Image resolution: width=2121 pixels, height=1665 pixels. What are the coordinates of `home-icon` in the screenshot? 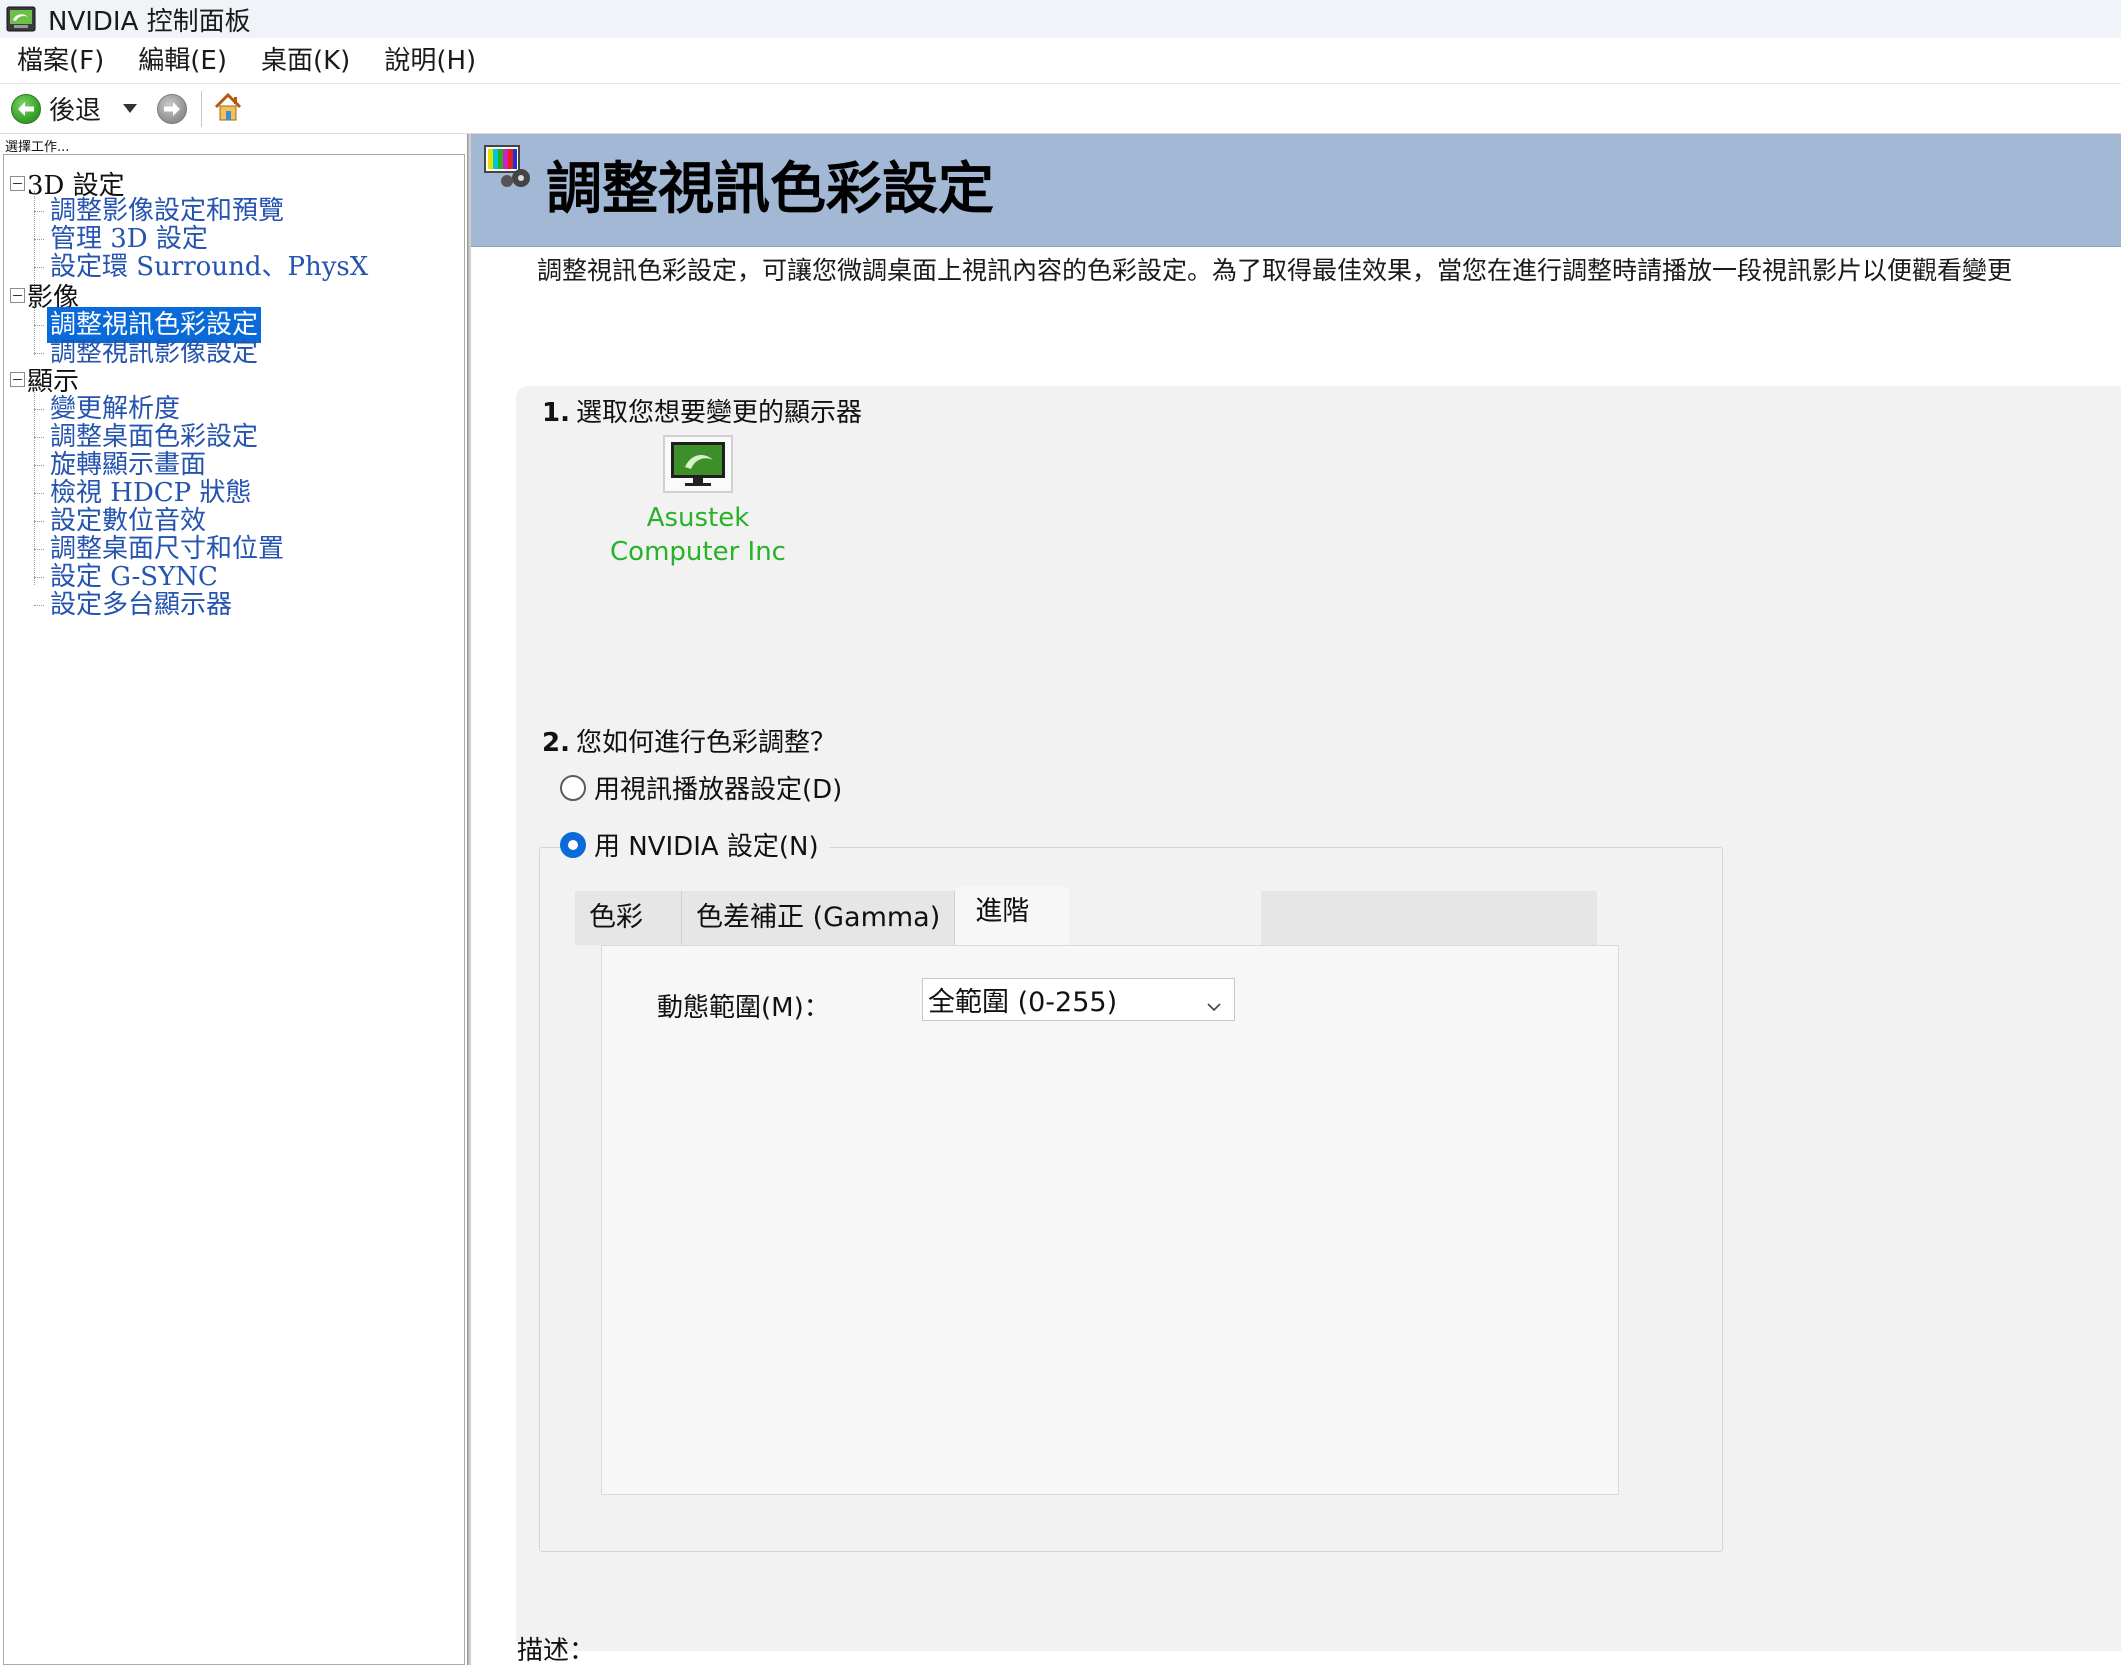 It's located at (228, 106).